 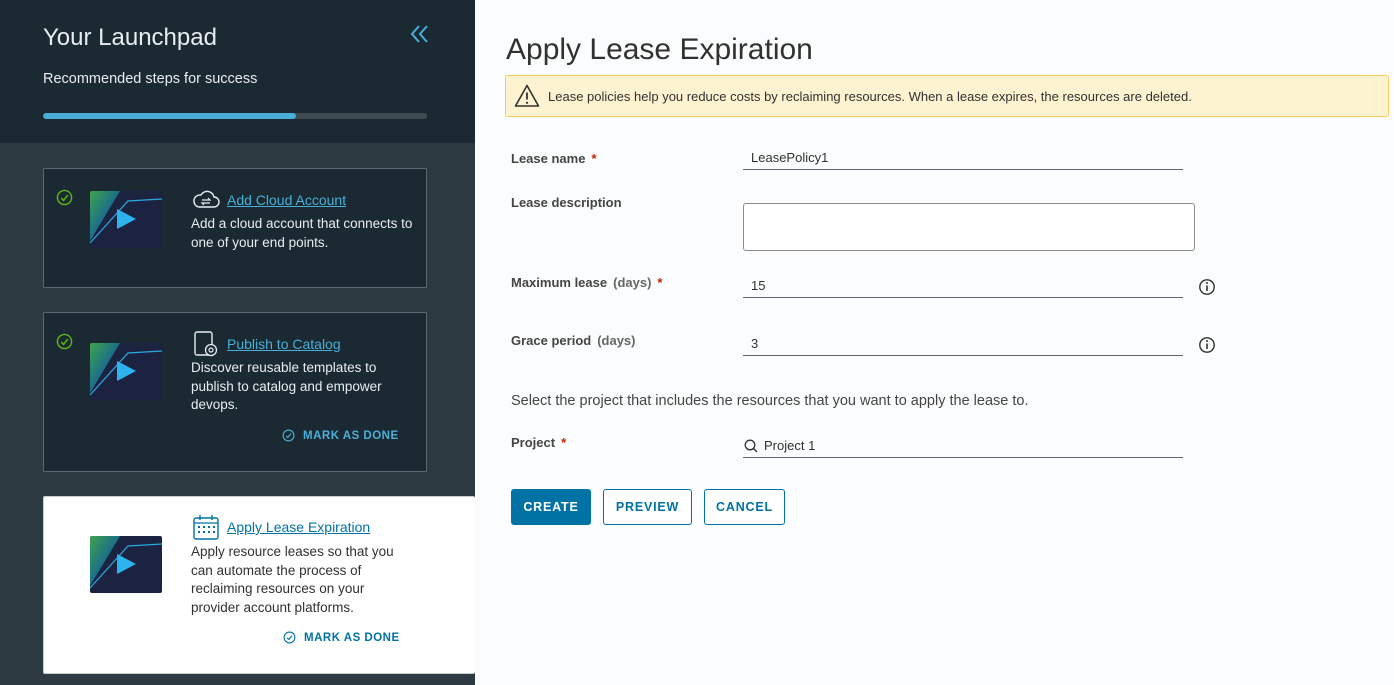 What do you see at coordinates (286, 200) in the screenshot?
I see `add-cloud-account-link: Add Cloud Account` at bounding box center [286, 200].